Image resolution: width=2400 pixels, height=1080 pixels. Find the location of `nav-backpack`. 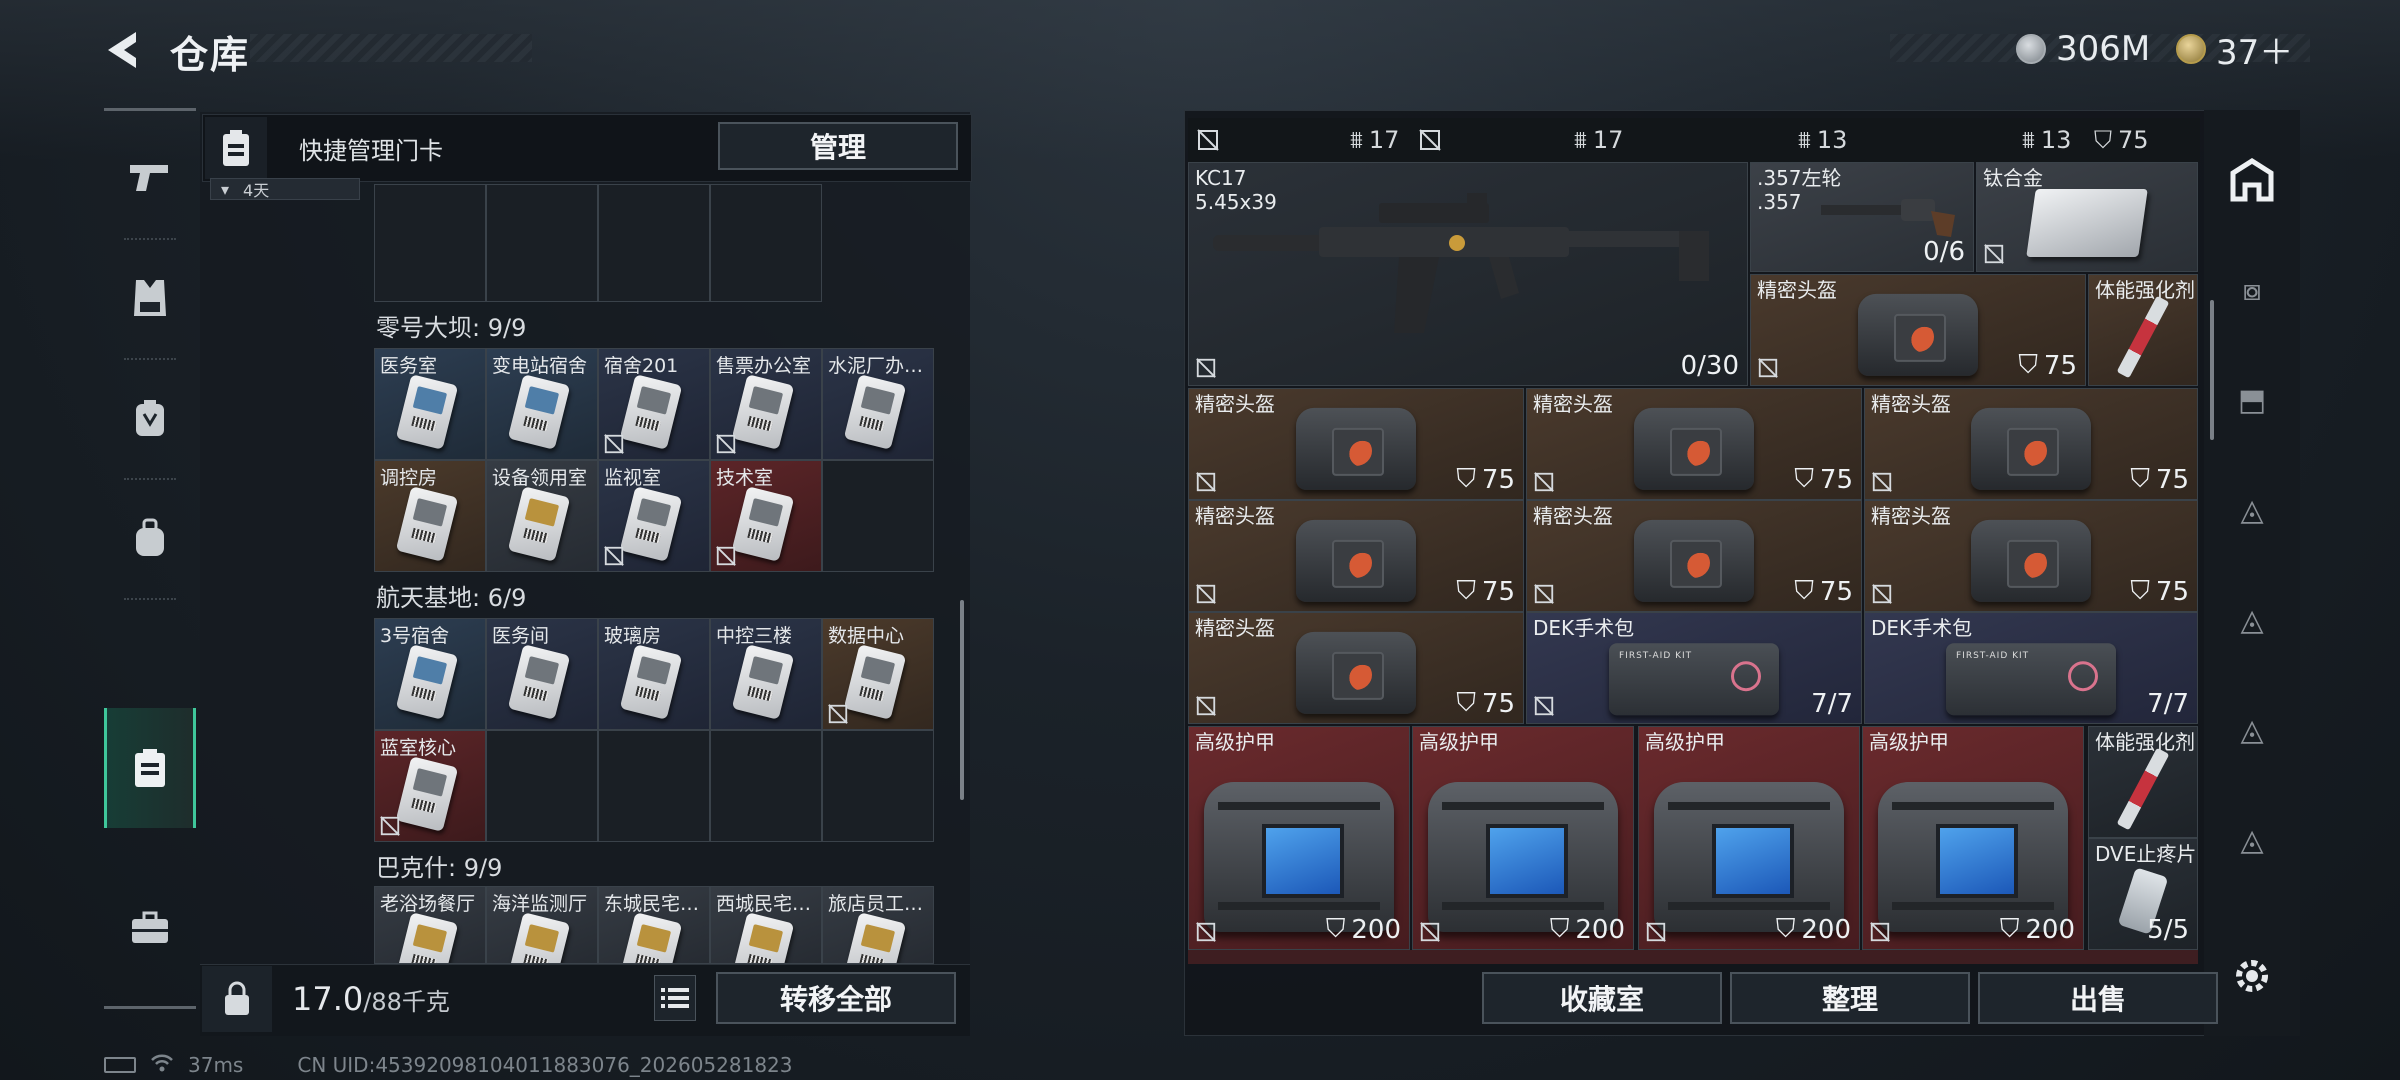

nav-backpack is located at coordinates (150, 419).